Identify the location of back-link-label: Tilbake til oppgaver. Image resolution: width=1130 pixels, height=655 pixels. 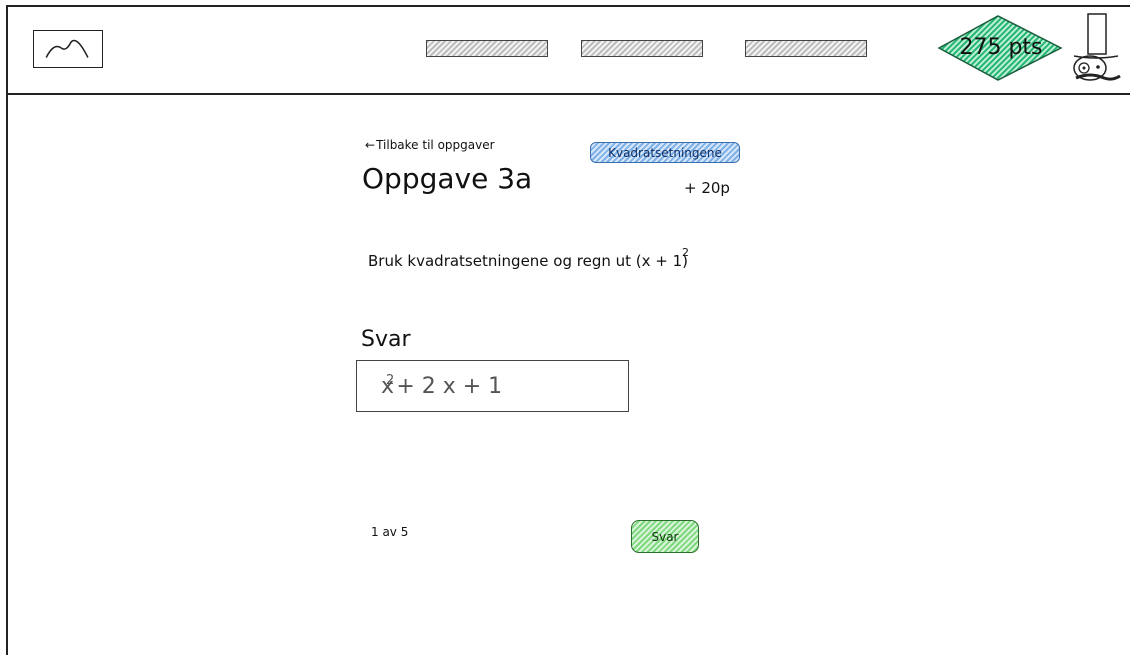
(435, 145).